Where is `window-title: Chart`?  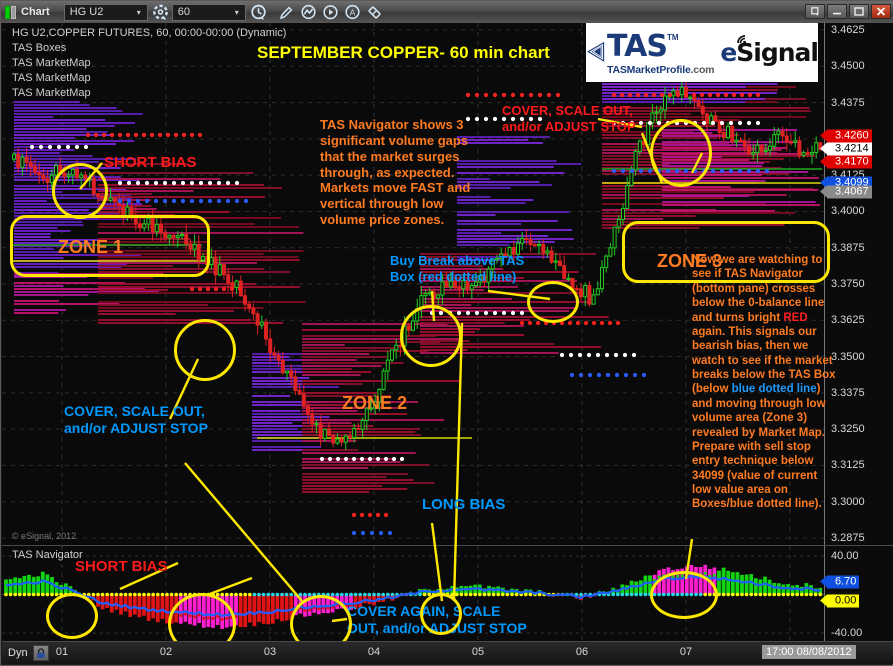 window-title: Chart is located at coordinates (35, 12).